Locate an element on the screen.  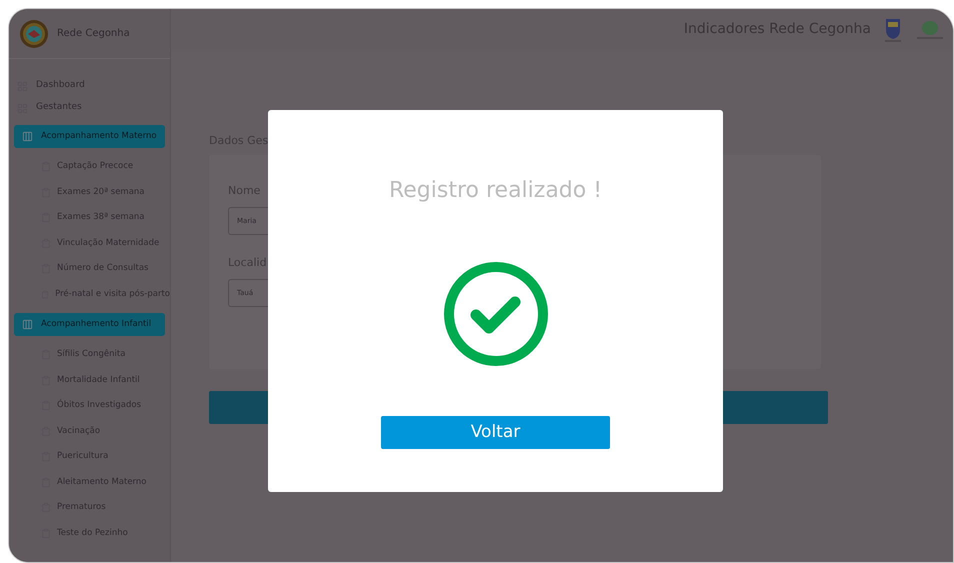
sidebar-section: Acompanhamento Materno is located at coordinates (89, 136).